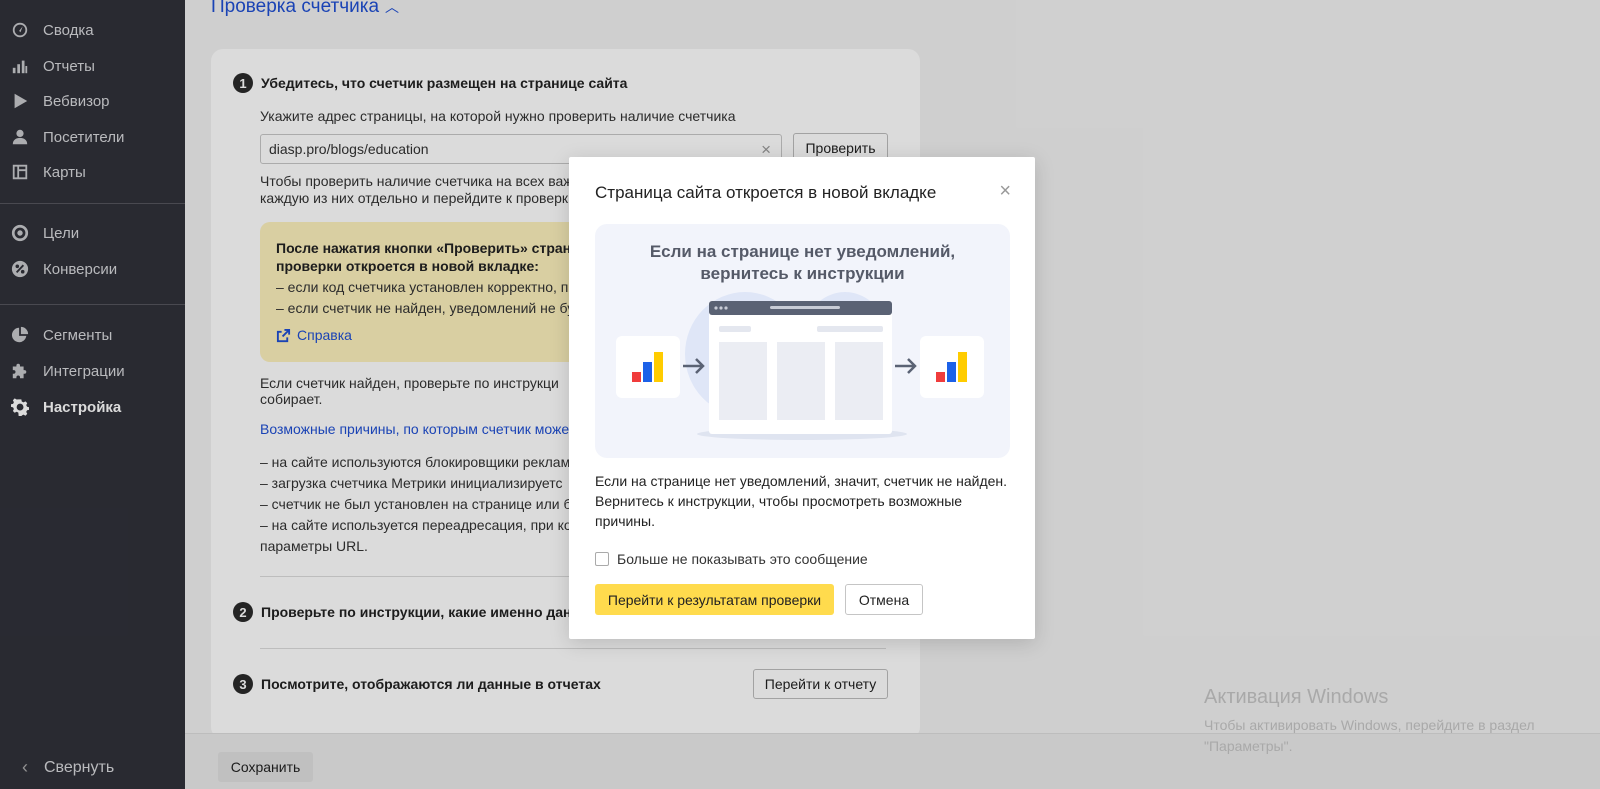 The width and height of the screenshot is (1600, 789). I want to click on dont-show-again-checkbox: Больше не показывать это сообщение, so click(731, 559).